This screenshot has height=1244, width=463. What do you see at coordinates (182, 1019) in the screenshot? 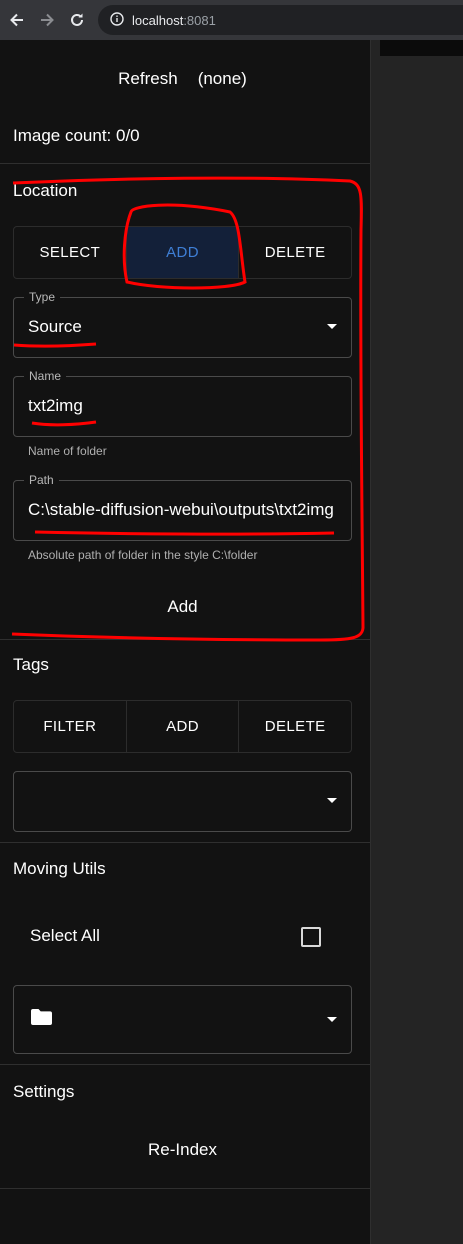
I see `folder-select` at bounding box center [182, 1019].